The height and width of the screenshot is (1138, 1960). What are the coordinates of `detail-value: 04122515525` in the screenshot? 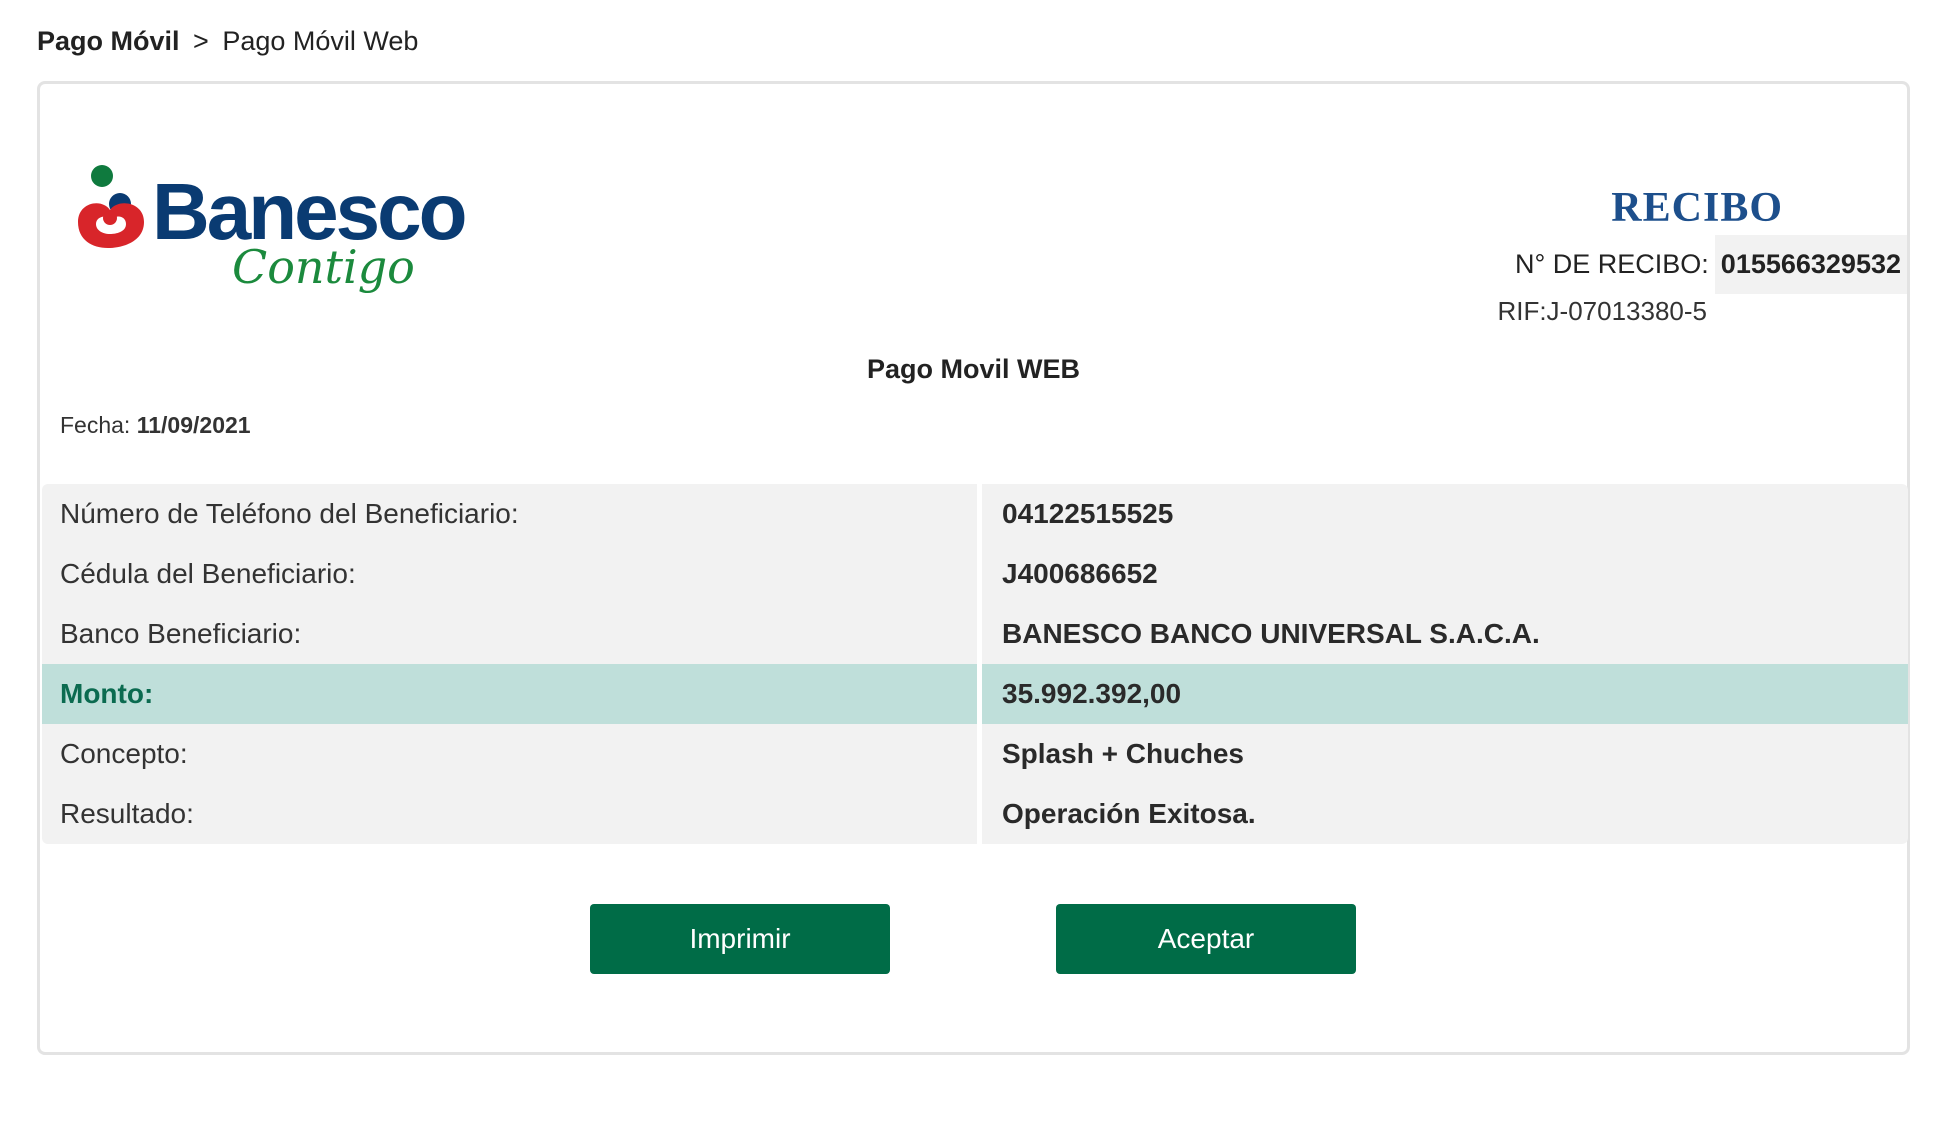 It's located at (1445, 514).